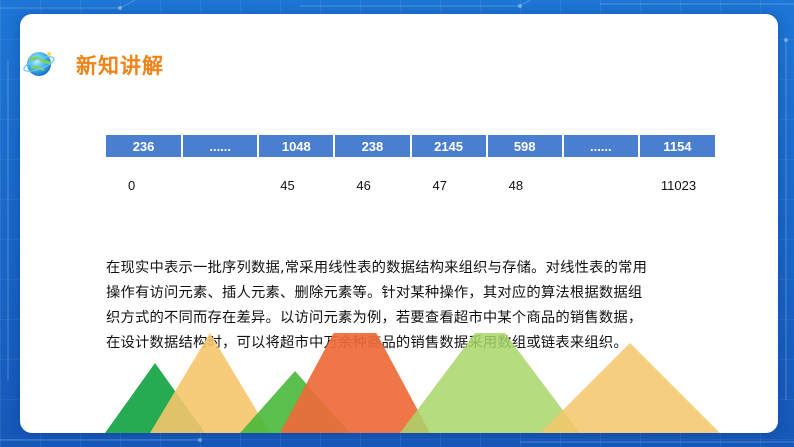 The height and width of the screenshot is (447, 794). What do you see at coordinates (132, 185) in the screenshot?
I see `index-cell: 0` at bounding box center [132, 185].